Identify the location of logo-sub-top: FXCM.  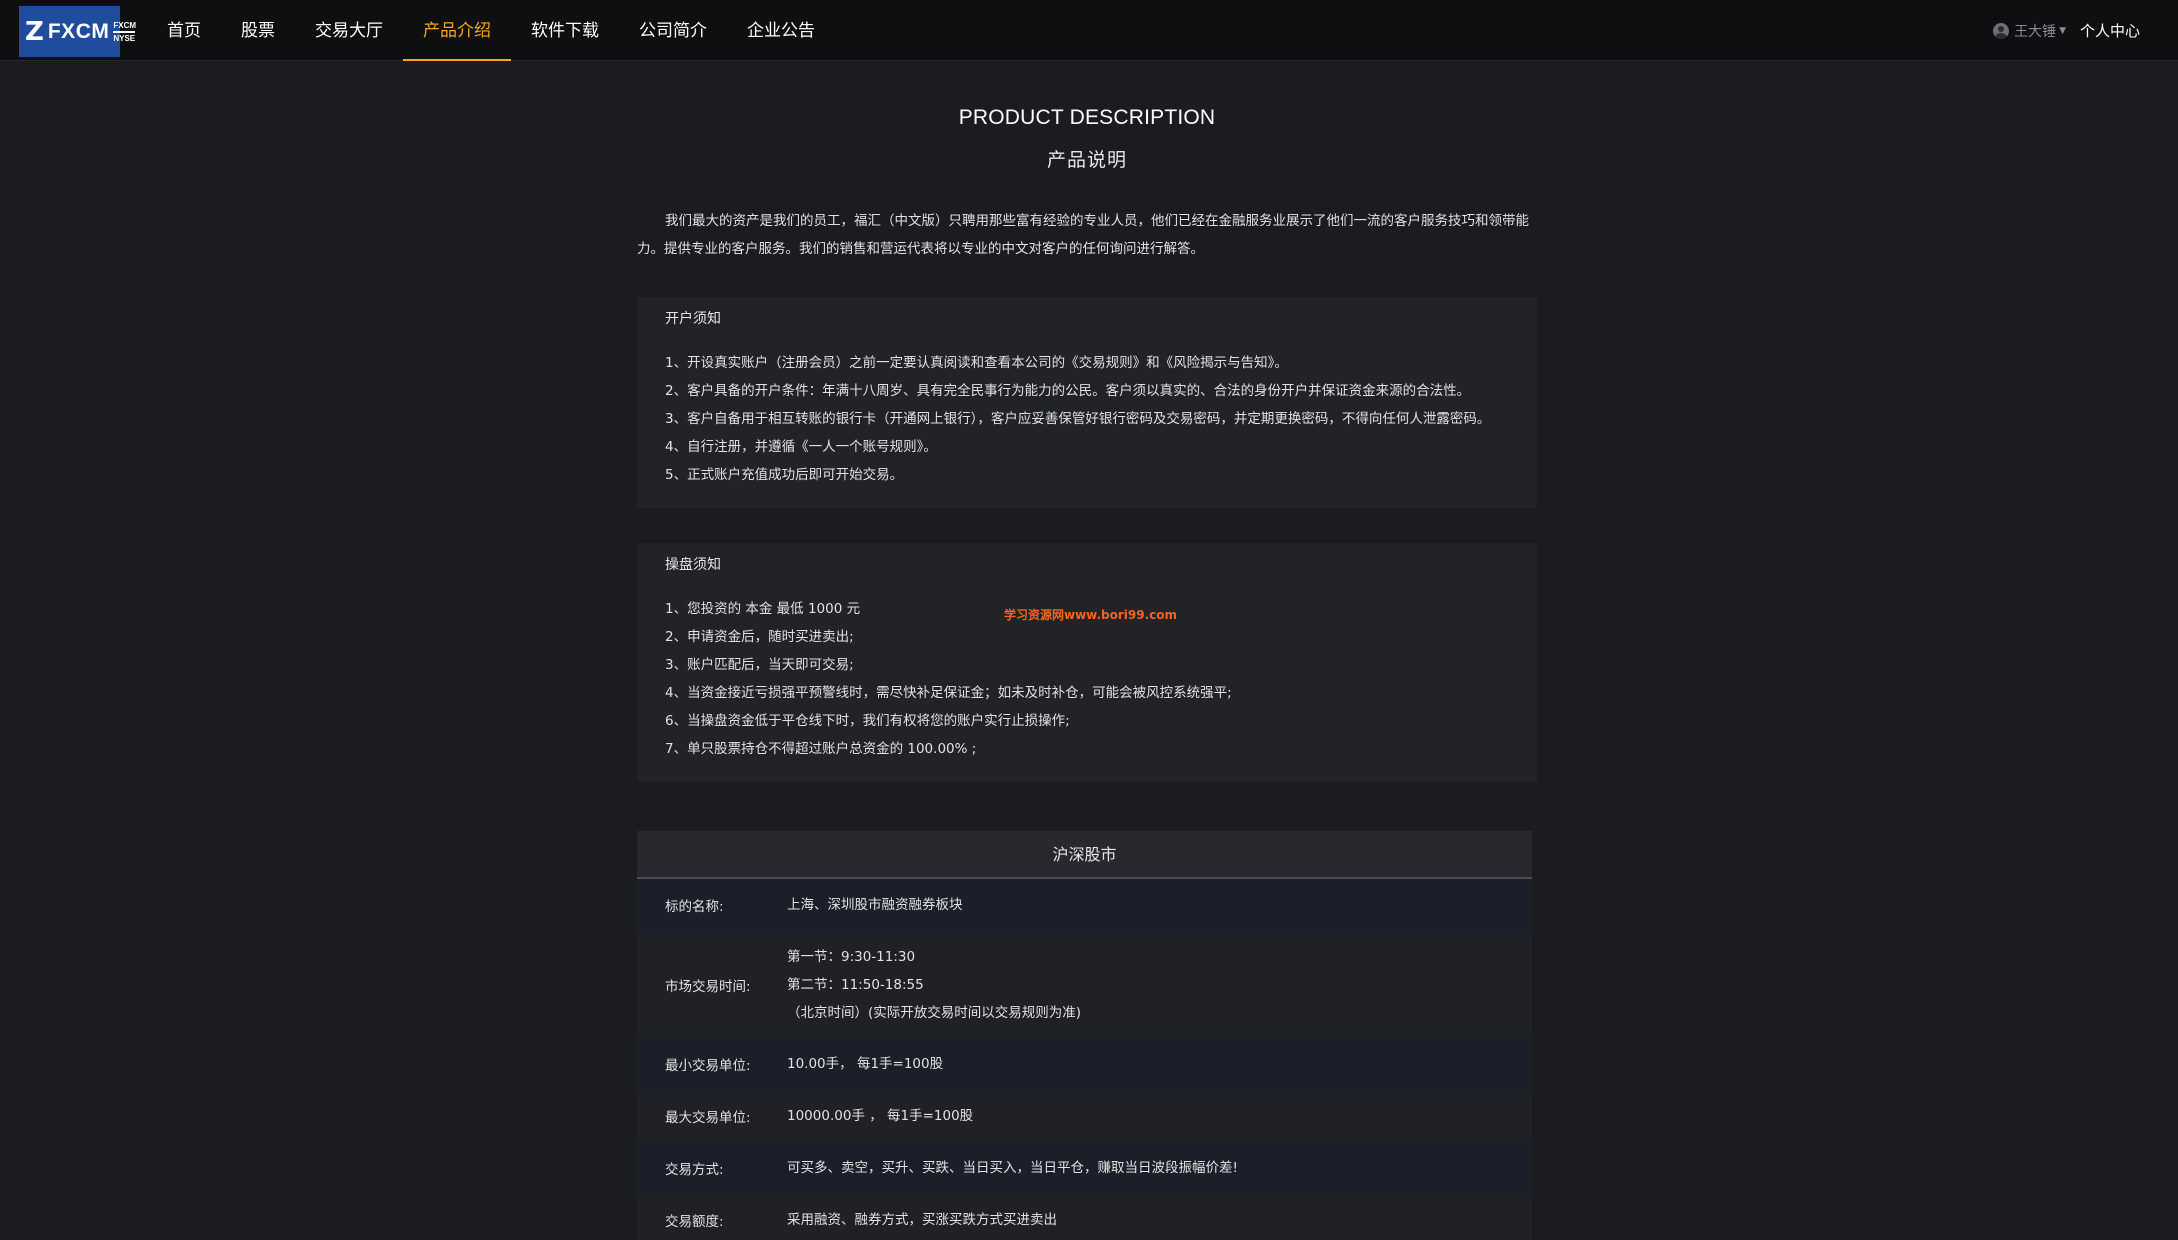
(125, 25).